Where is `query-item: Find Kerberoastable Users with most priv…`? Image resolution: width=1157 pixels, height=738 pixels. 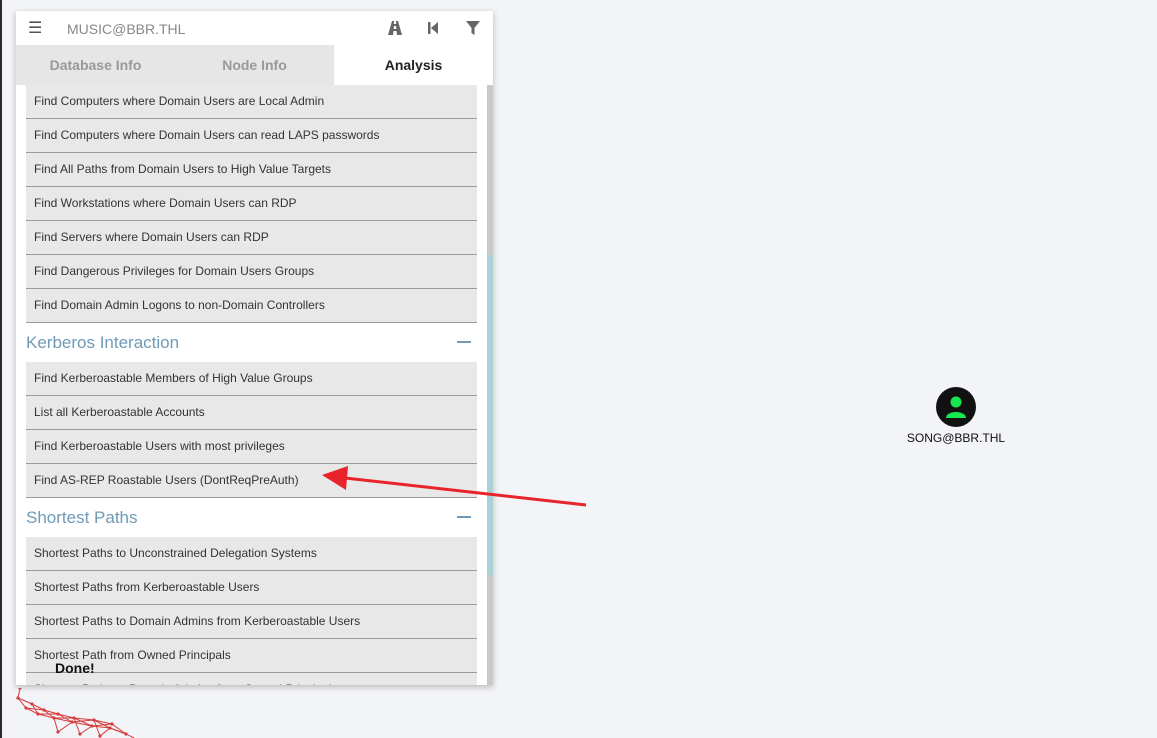 query-item: Find Kerberoastable Users with most priv… is located at coordinates (251, 447).